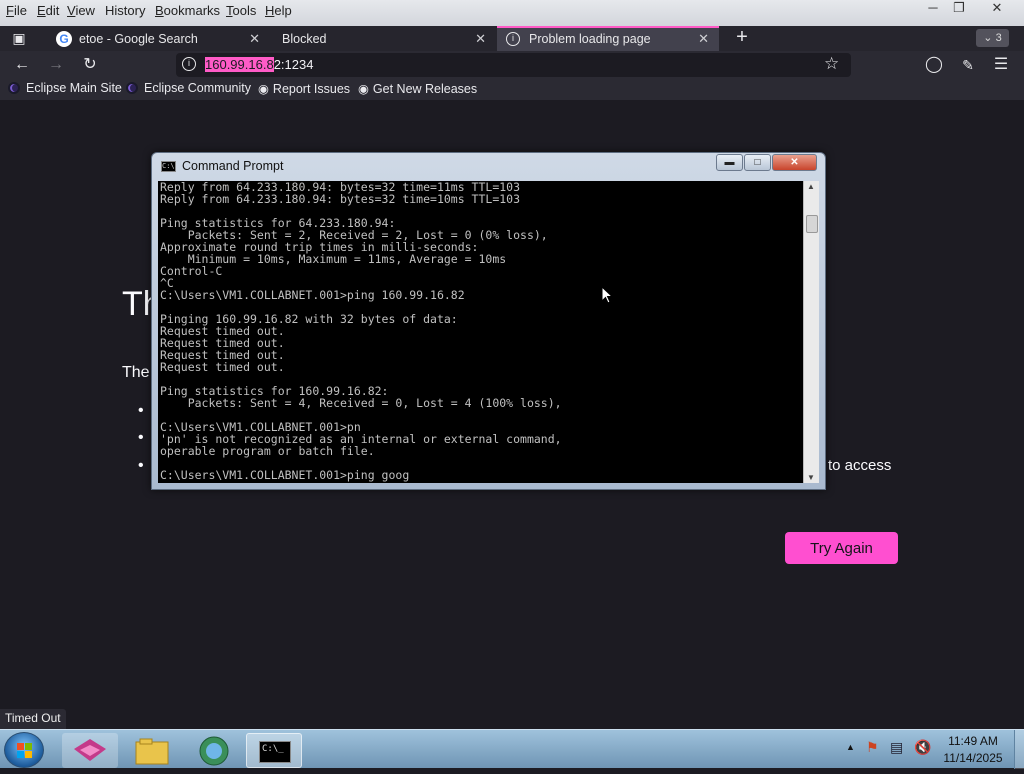  Describe the element at coordinates (136, 372) in the screenshot. I see `error-description: The` at that location.